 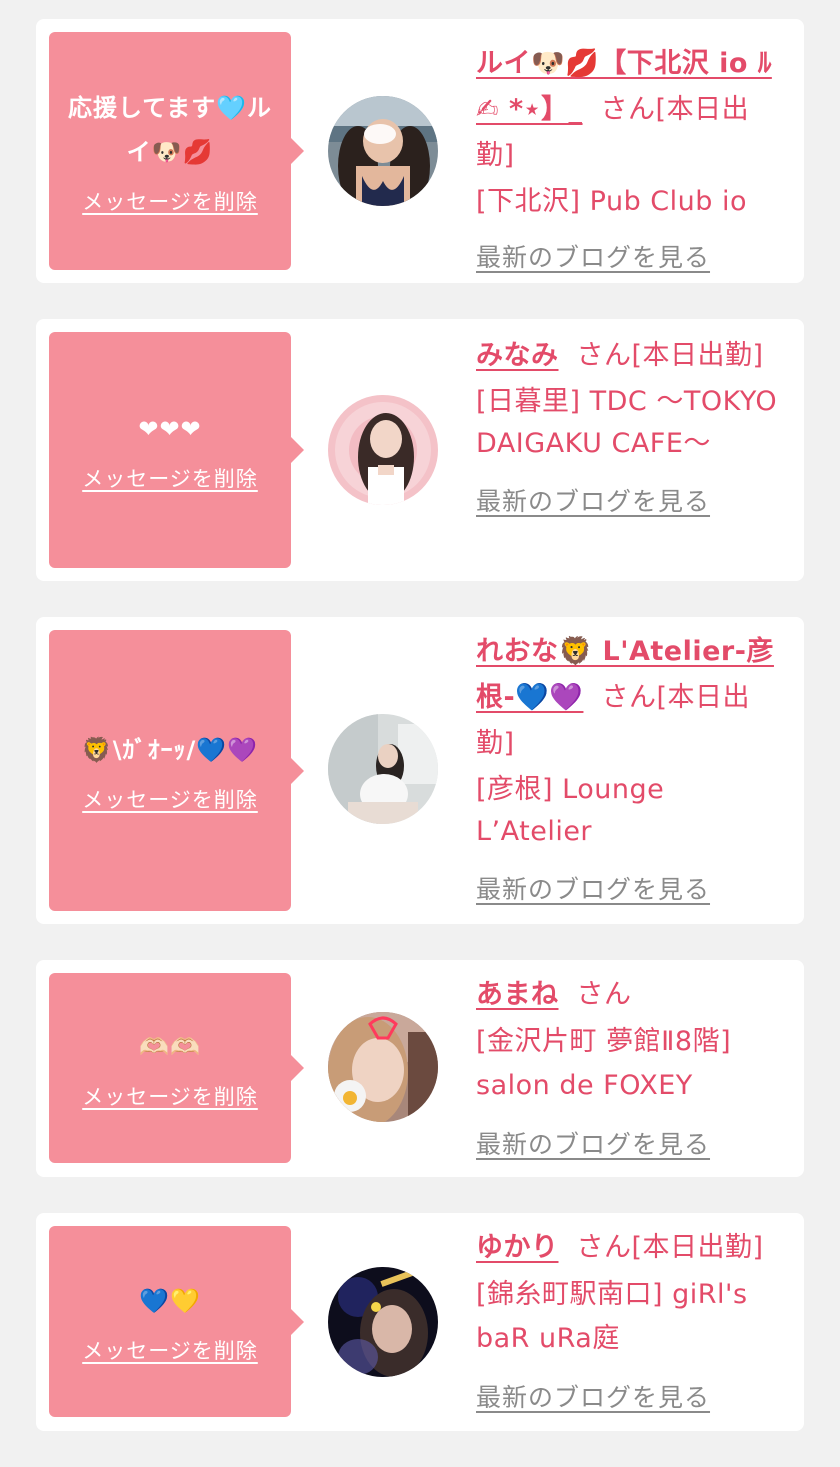 What do you see at coordinates (176, 450) in the screenshot?
I see `cheer-message-bubble: ❤❤❤ メッセージを削除` at bounding box center [176, 450].